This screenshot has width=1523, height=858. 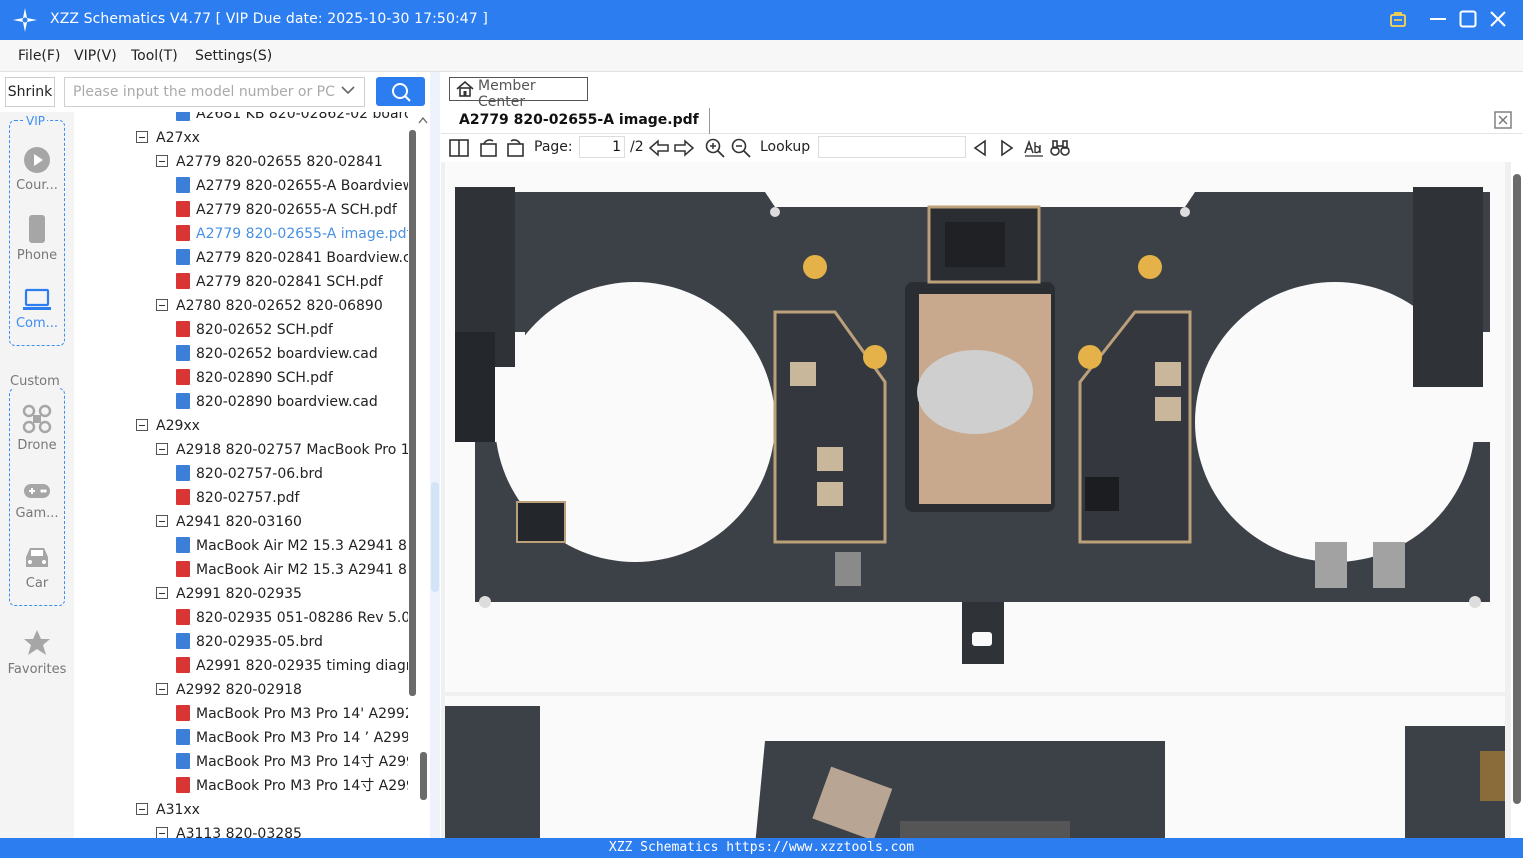 I want to click on splitter-grip, so click(x=435, y=537).